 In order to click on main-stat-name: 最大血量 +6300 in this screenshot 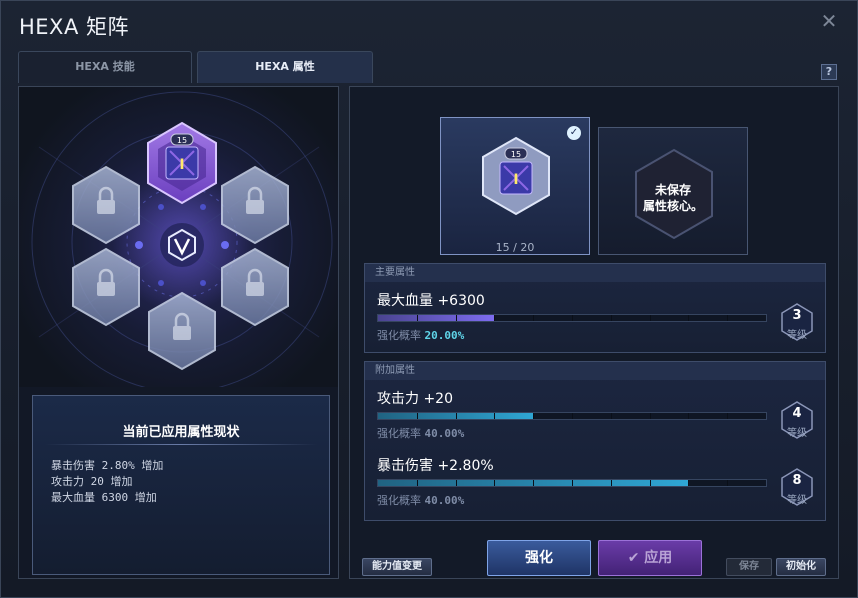, I will do `click(431, 301)`.